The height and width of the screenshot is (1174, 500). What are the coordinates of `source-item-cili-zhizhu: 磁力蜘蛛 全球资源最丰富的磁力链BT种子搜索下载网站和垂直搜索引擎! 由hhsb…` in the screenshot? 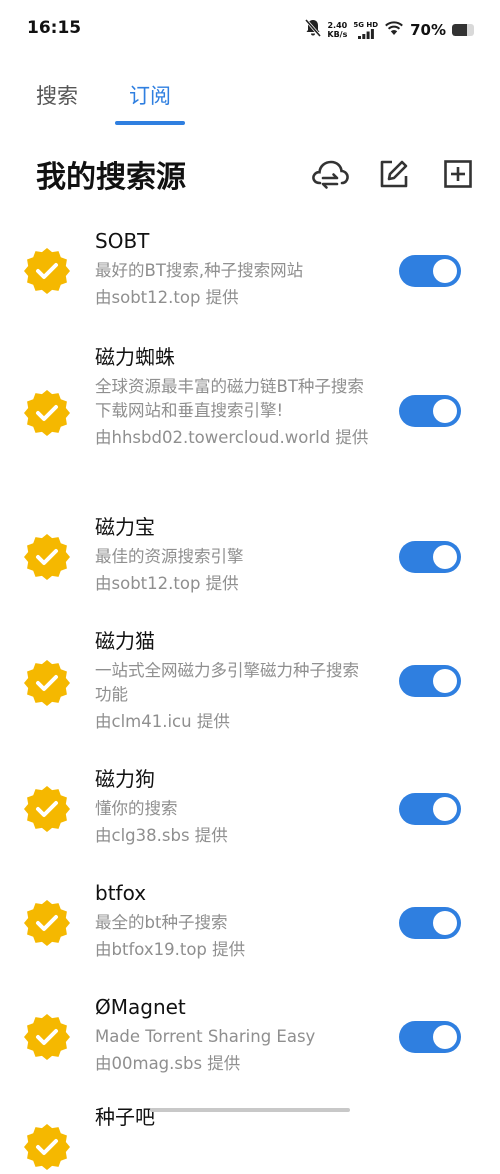 It's located at (250, 423).